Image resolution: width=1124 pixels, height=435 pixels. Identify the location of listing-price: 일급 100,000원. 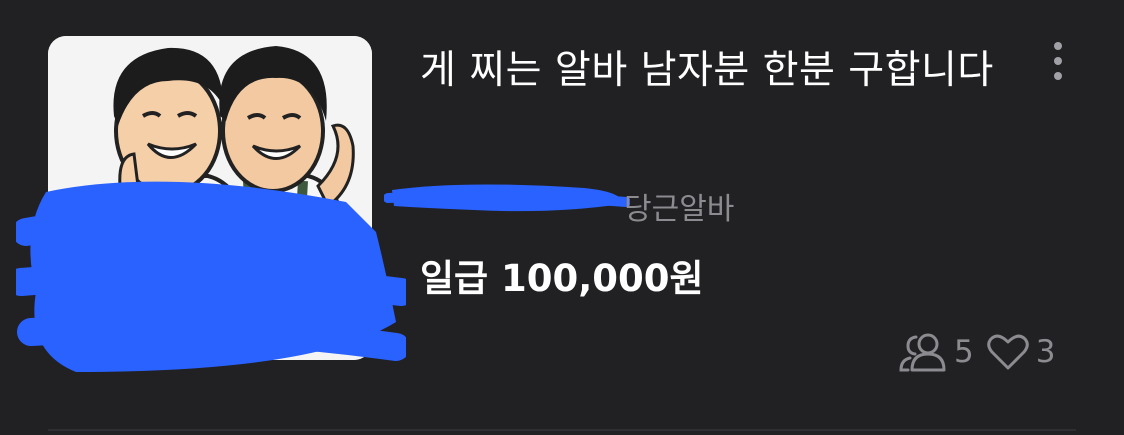
(562, 278).